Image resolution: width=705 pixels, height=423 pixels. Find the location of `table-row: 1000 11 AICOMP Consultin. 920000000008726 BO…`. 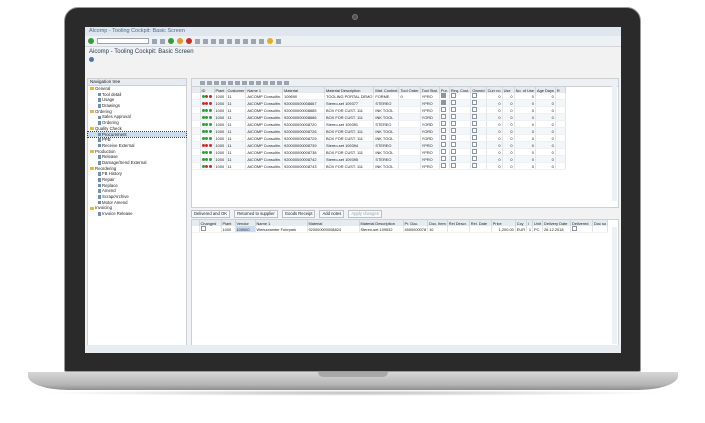

table-row: 1000 11 AICOMP Consultin. 920000000008726 BO… is located at coordinates (379, 131).